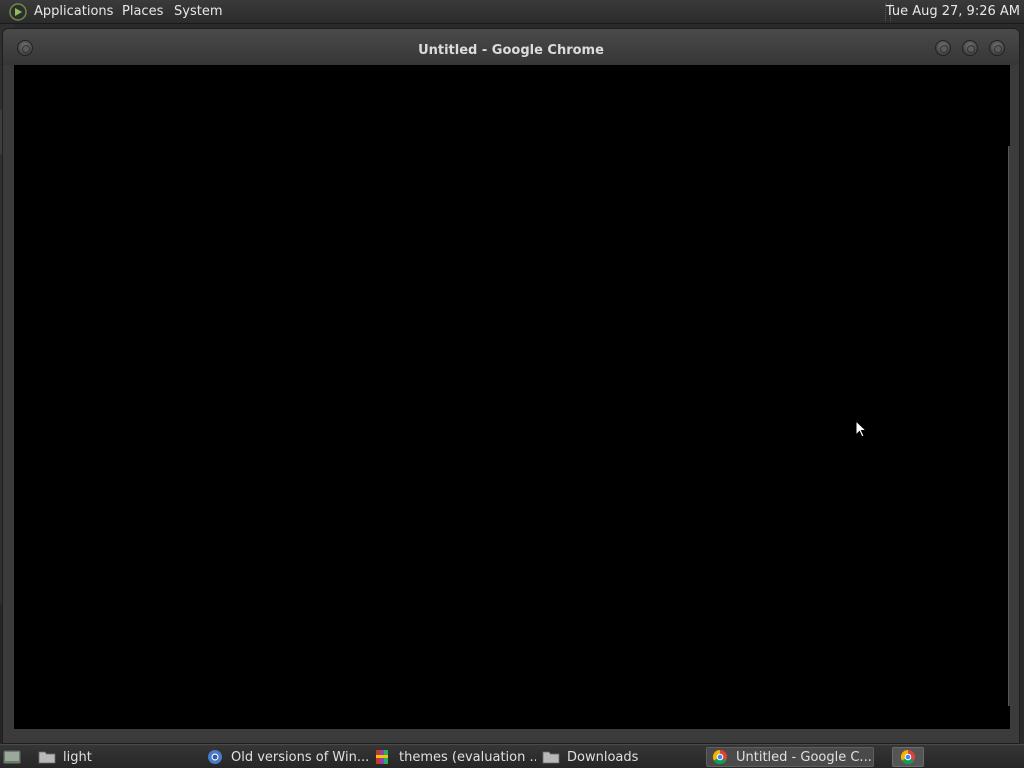 This screenshot has width=1024, height=768. I want to click on task-label: light, so click(77, 757).